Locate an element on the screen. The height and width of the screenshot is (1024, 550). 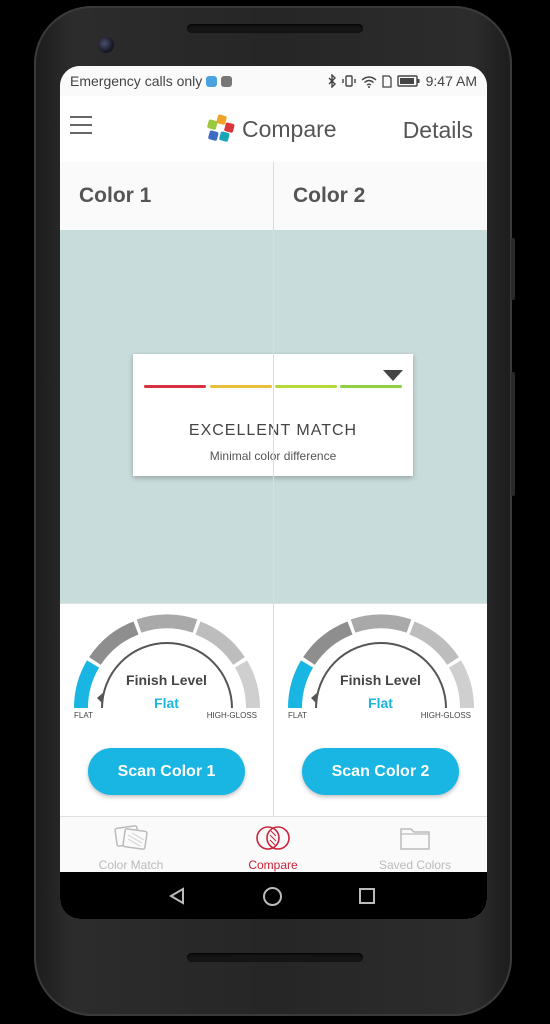
app-logo-title: Compare is located at coordinates (271, 129).